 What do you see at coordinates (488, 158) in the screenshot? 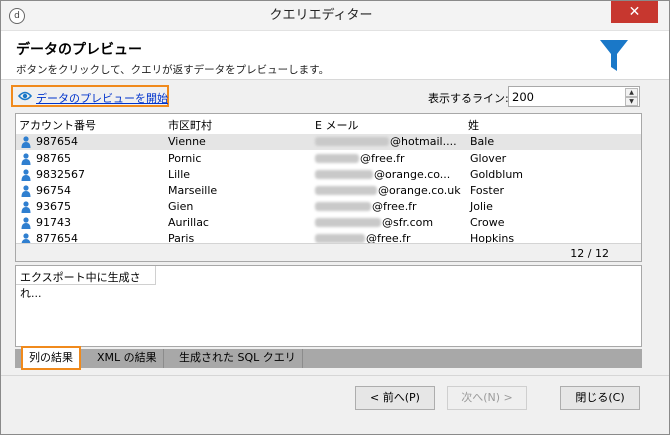
I see `cell-surname: Glover` at bounding box center [488, 158].